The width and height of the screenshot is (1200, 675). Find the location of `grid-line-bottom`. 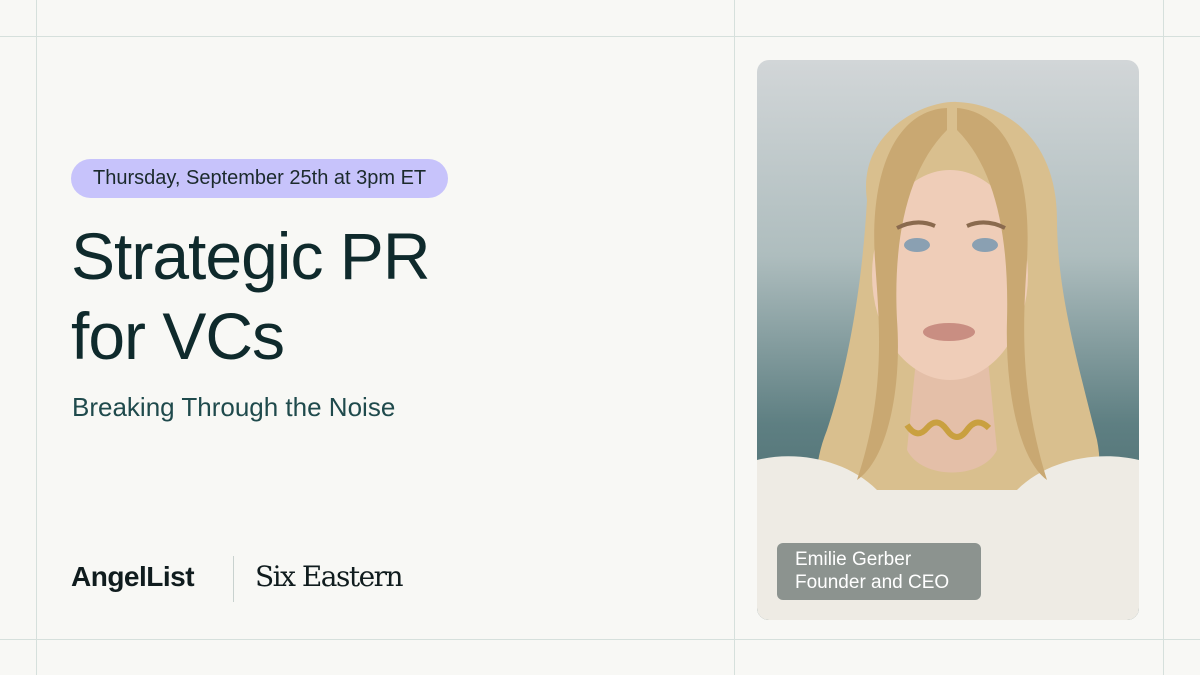

grid-line-bottom is located at coordinates (600, 639).